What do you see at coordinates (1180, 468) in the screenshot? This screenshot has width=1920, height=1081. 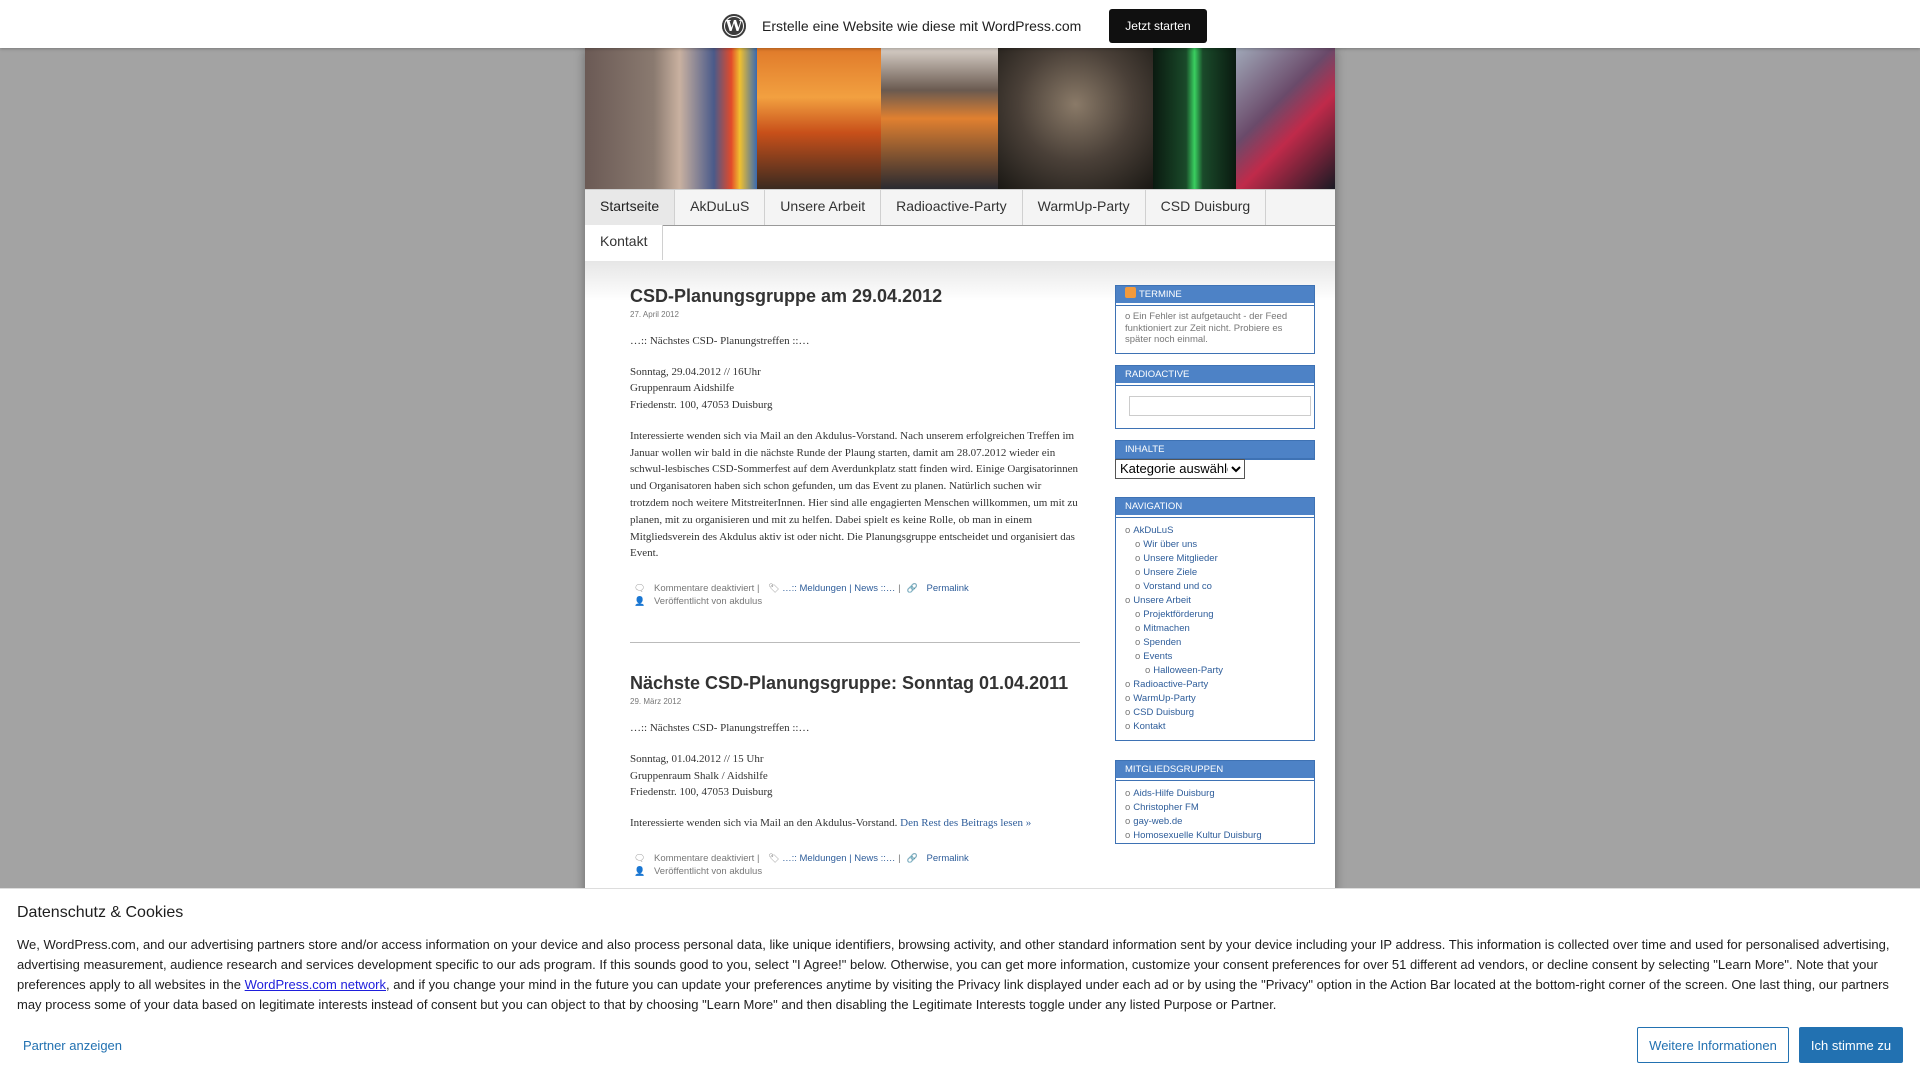 I see `category-select: Kategorie auswählen` at bounding box center [1180, 468].